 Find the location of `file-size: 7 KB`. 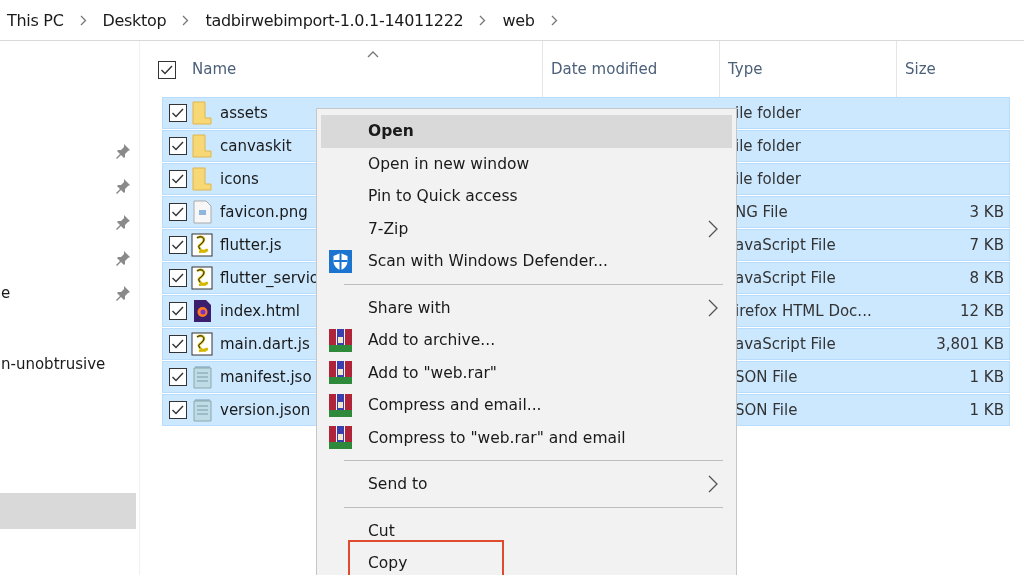

file-size: 7 KB is located at coordinates (986, 245).